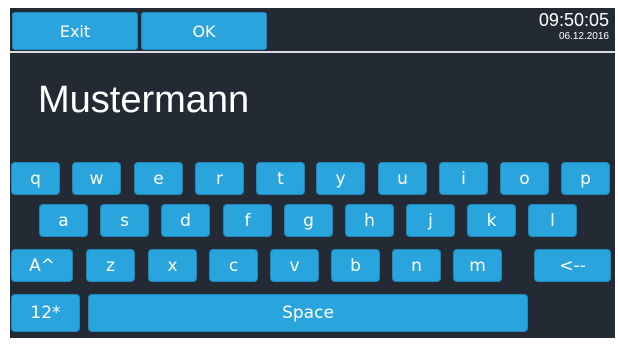 The image size is (618, 347). Describe the element at coordinates (219, 178) in the screenshot. I see `key-r: r` at that location.